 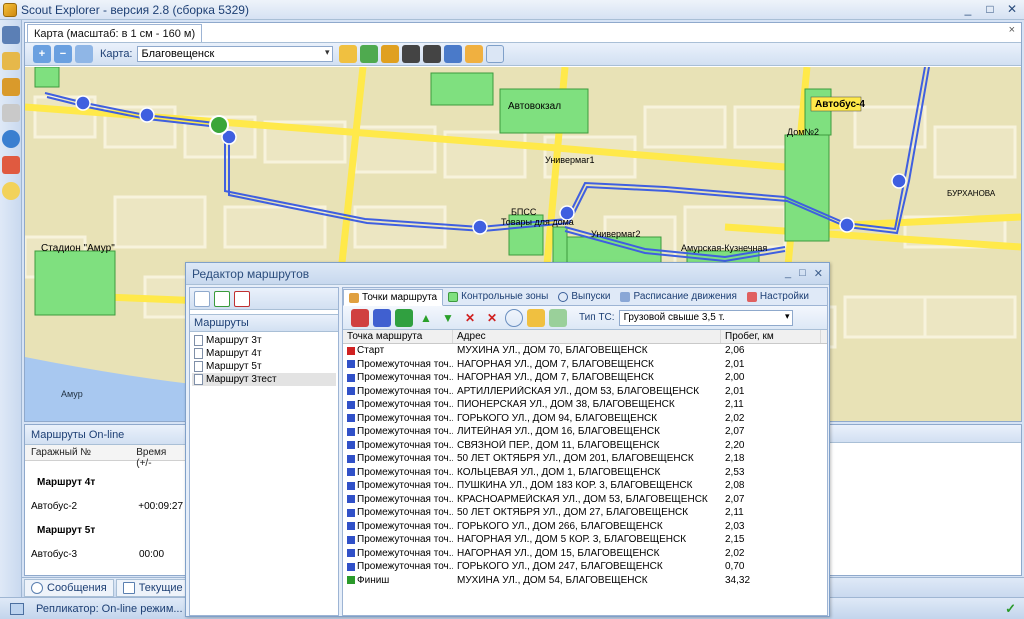 What do you see at coordinates (84, 54) in the screenshot?
I see `zoom-fit-icon` at bounding box center [84, 54].